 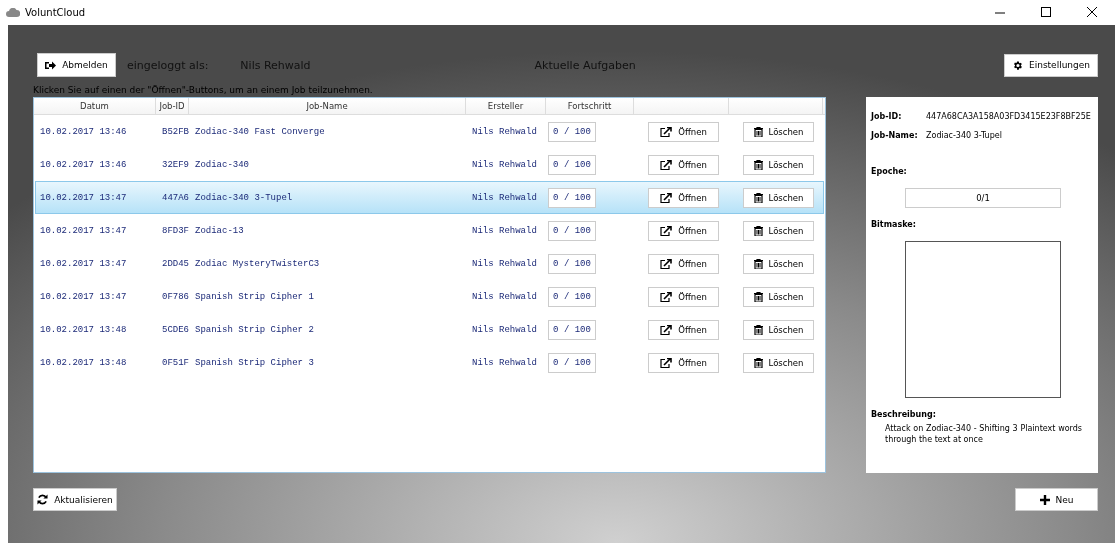 I want to click on new-button: Neu, so click(x=1056, y=499).